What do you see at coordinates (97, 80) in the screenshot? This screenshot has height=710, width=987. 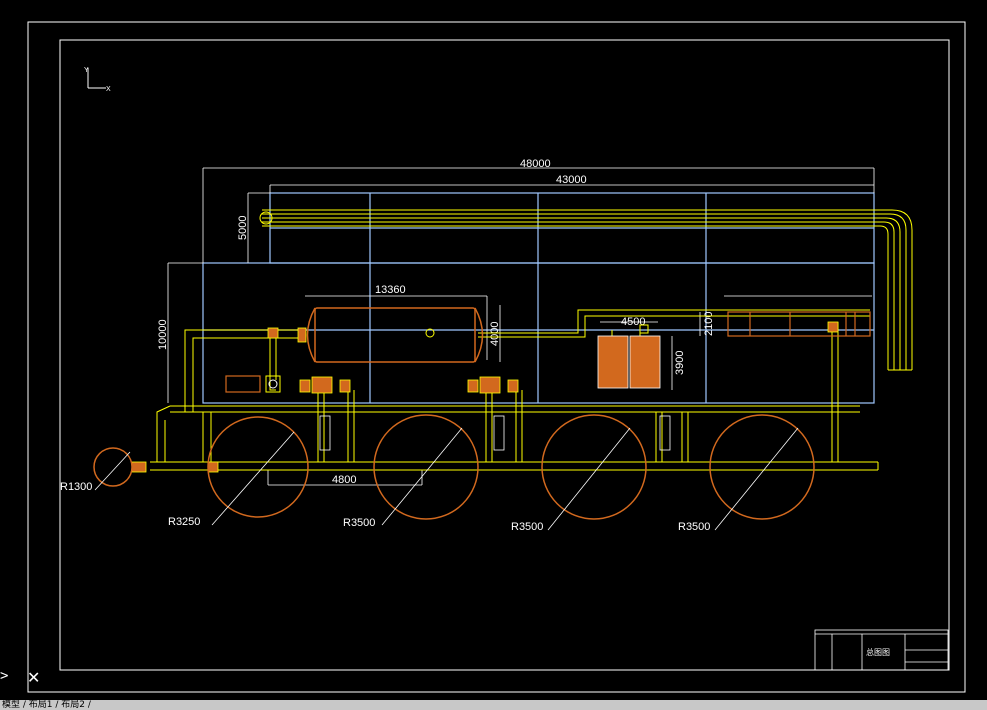 I see `ucs-icon: Y X` at bounding box center [97, 80].